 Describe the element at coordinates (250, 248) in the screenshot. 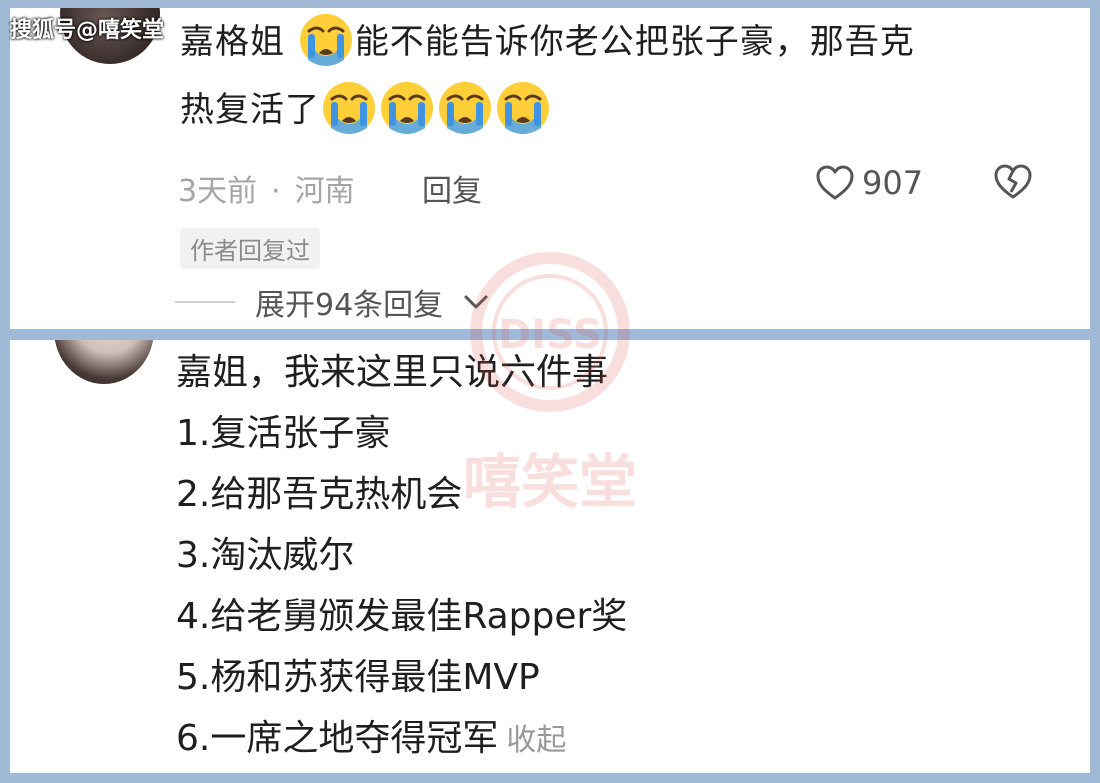

I see `author-replied-badge: 作者回复过` at that location.